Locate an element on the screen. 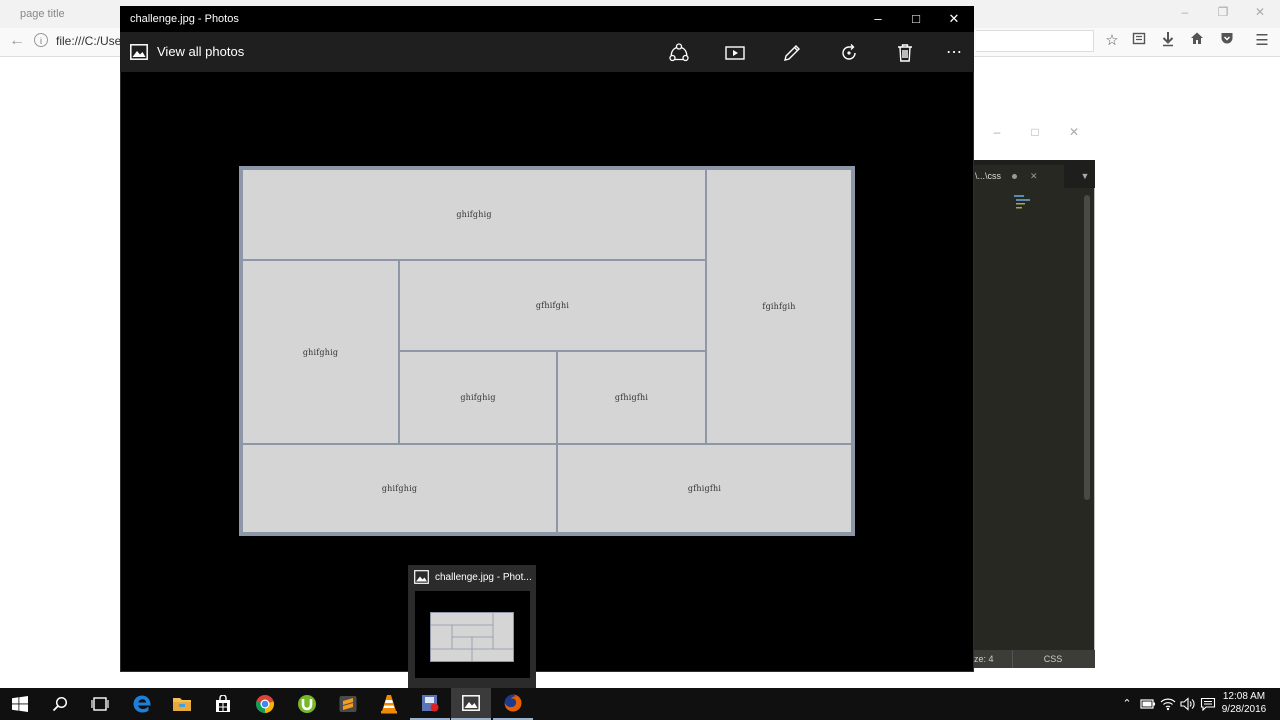 This screenshot has height=720, width=1280. image-cell-right-tall: fgihfgih is located at coordinates (779, 306).